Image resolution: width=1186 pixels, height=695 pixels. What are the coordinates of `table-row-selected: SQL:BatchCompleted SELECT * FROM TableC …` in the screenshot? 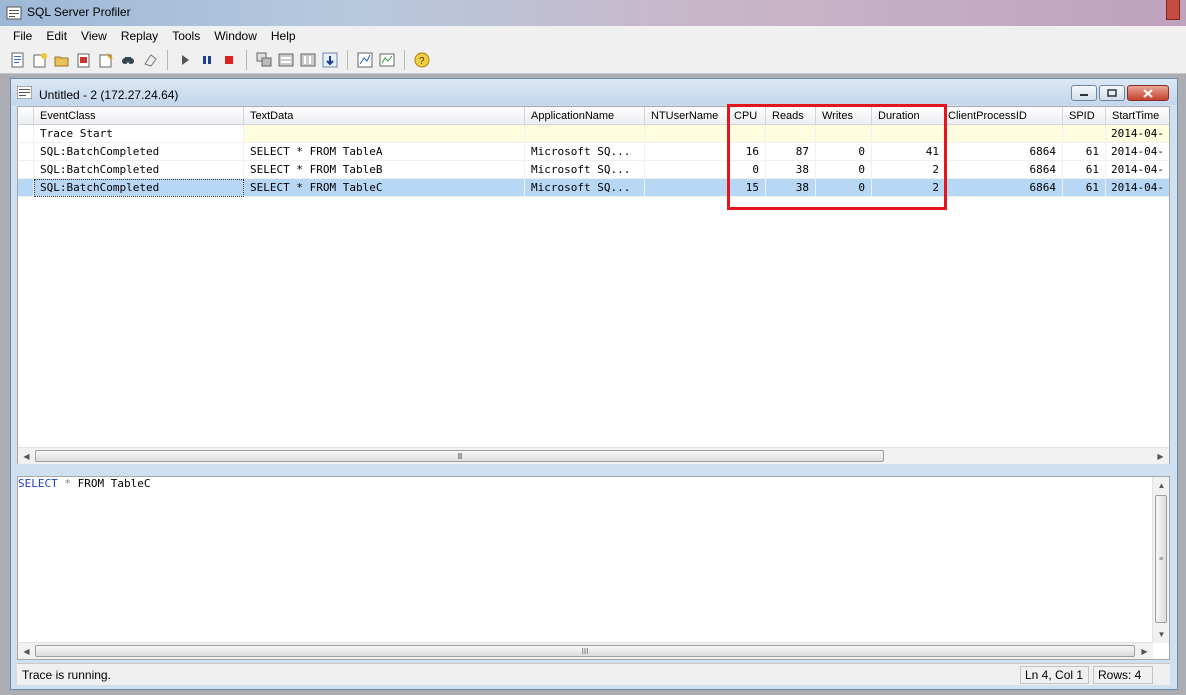 It's located at (593, 188).